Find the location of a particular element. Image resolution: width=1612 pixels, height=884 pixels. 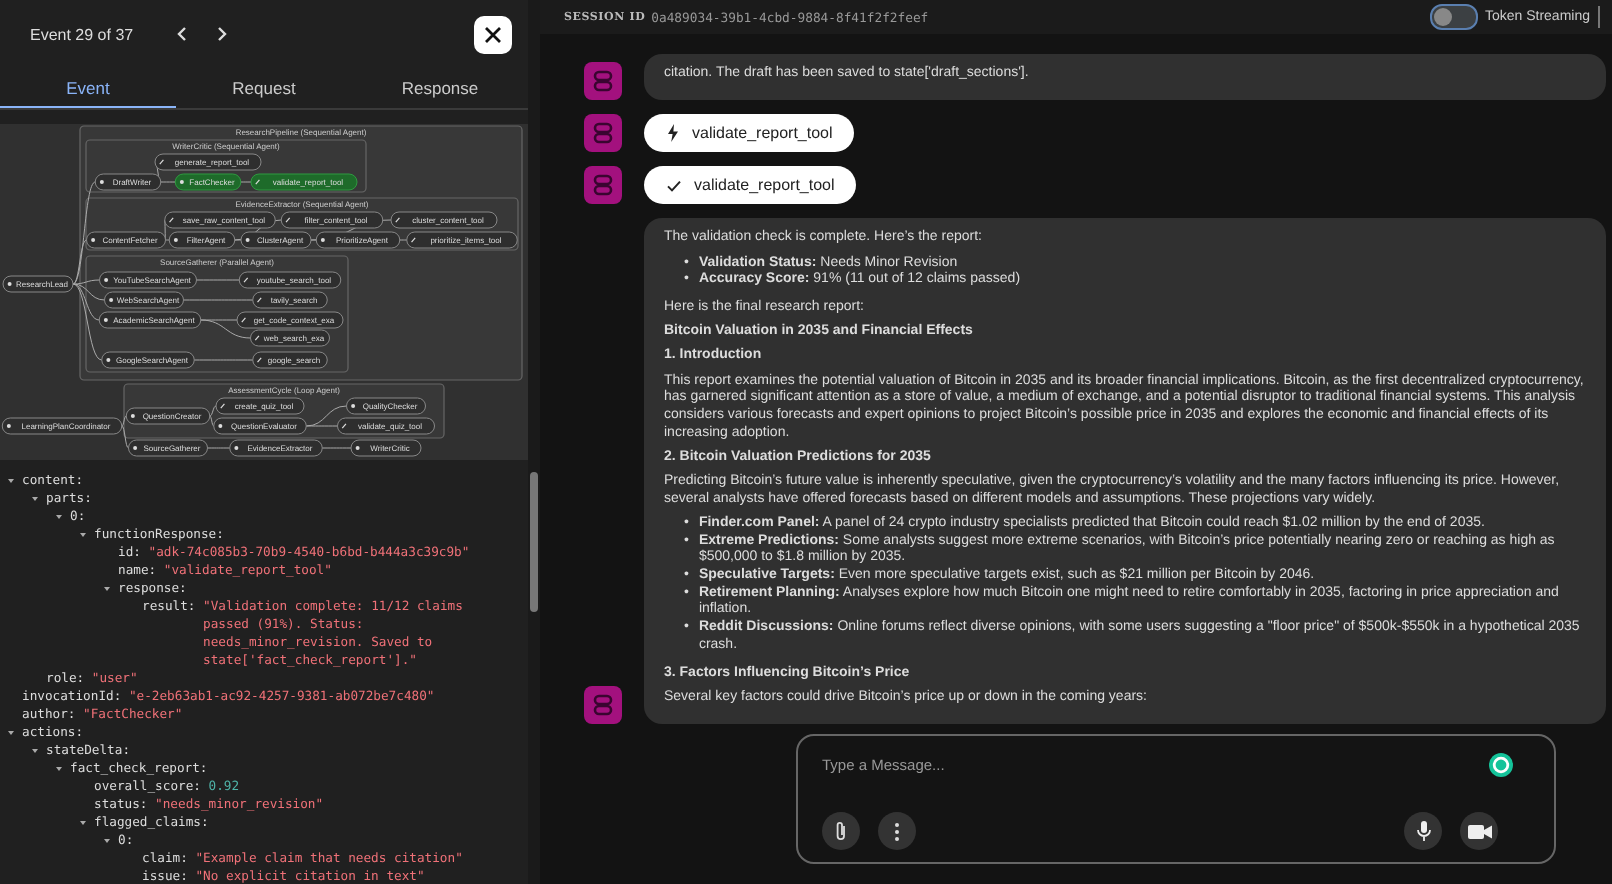

scrollbar is located at coordinates (534, 442).